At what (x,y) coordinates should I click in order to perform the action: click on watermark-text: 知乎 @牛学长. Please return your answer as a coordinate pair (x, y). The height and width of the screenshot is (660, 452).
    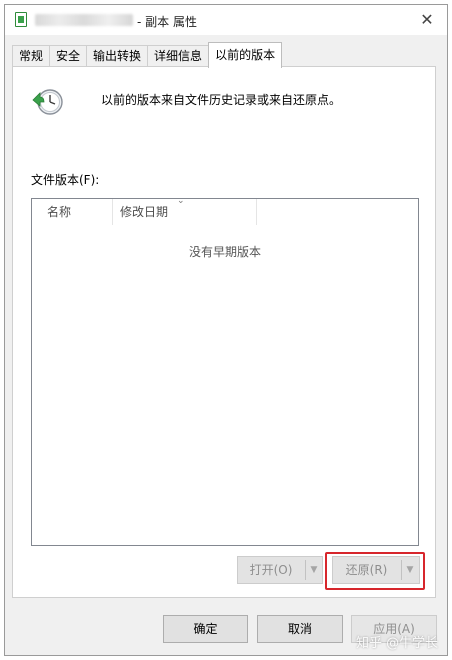
    Looking at the image, I should click on (397, 643).